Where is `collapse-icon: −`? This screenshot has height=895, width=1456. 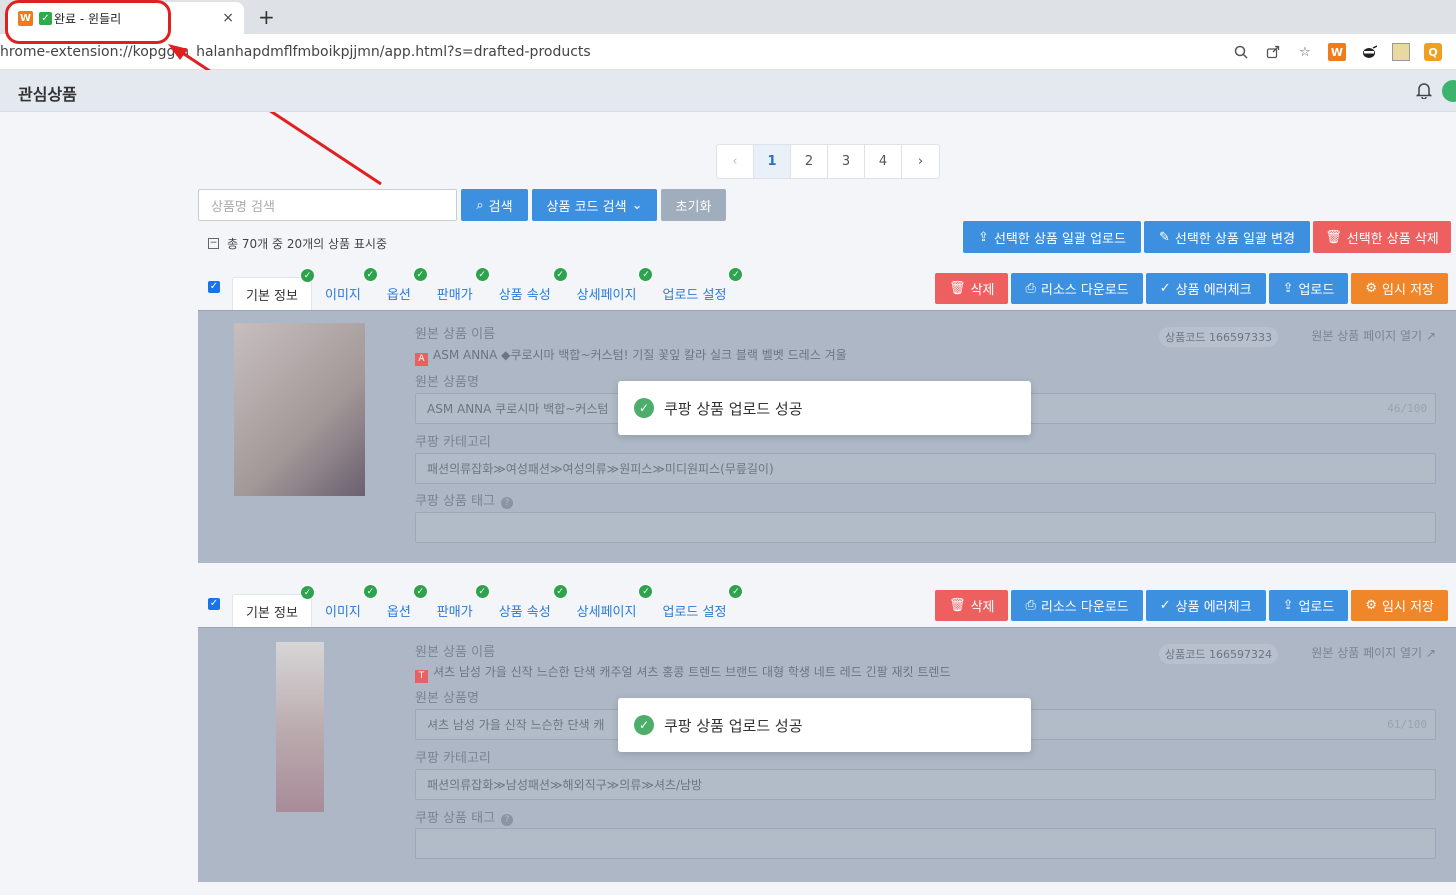 collapse-icon: − is located at coordinates (213, 243).